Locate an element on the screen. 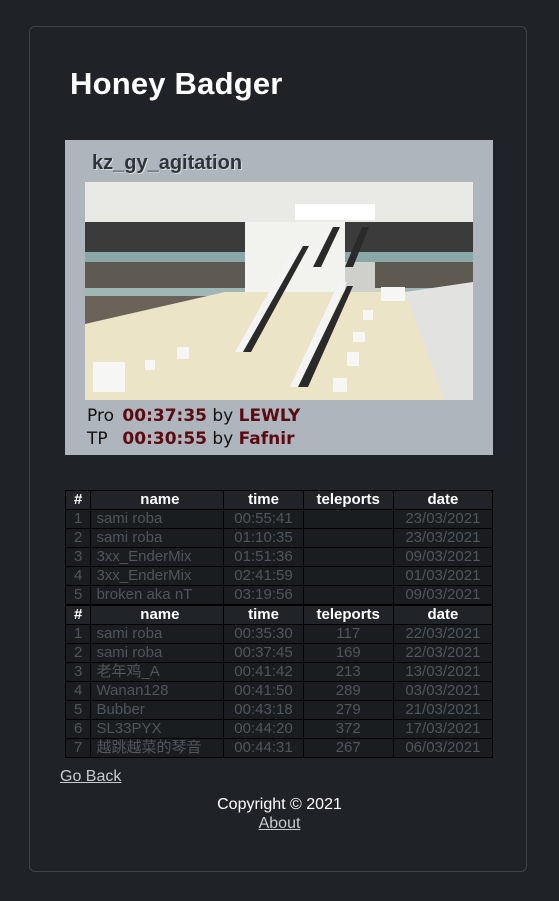 The width and height of the screenshot is (559, 901). table-row: 2 sami roba 00:37:45 169 22/03/2021 is located at coordinates (279, 653).